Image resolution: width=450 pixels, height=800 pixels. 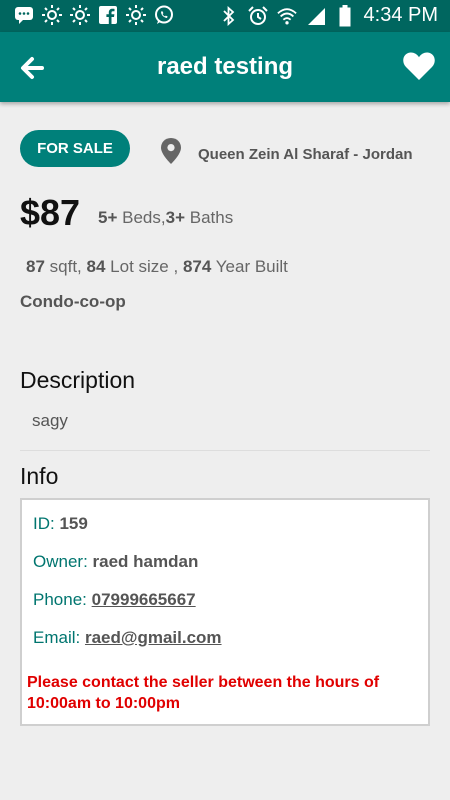 I want to click on sqft-value: 87, so click(x=35, y=266).